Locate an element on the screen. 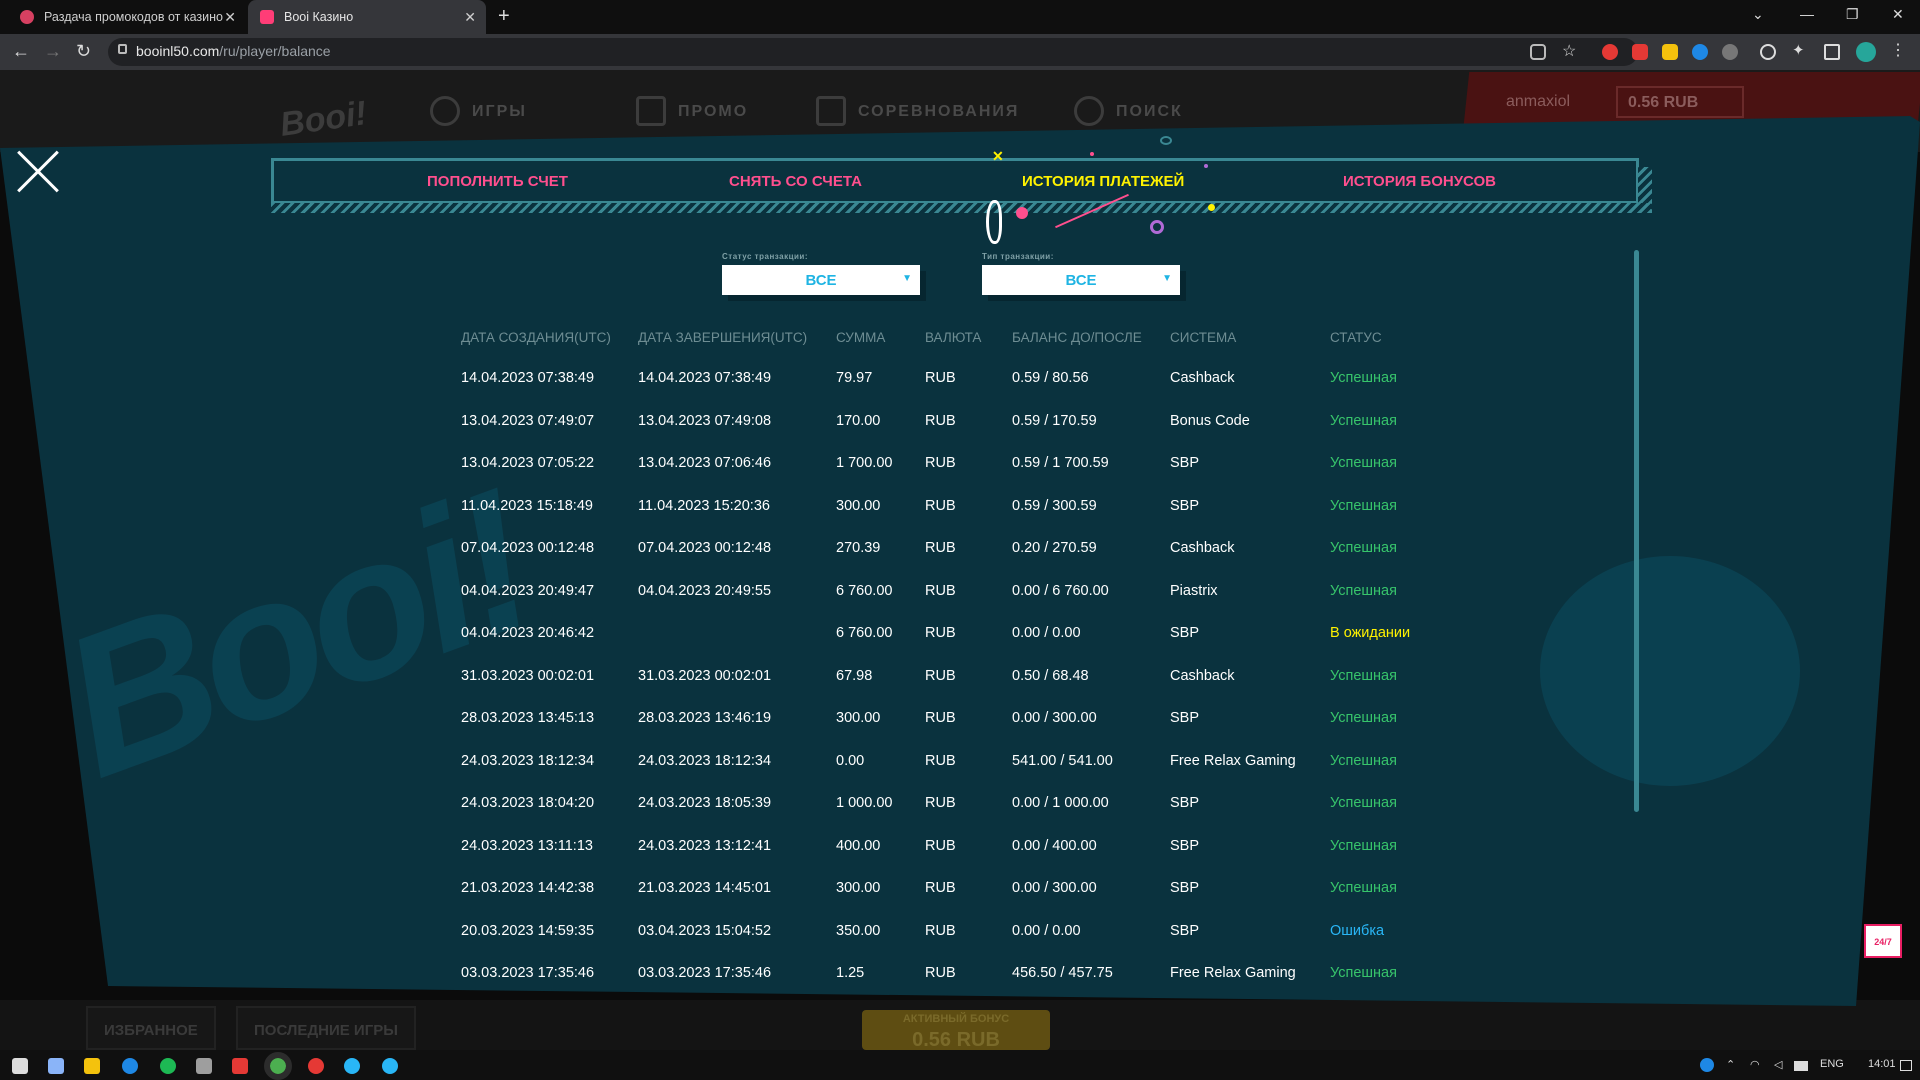 This screenshot has height=1080, width=1920. browser-tab-promocodes: Раздача промокодов от казино ✕ is located at coordinates (127, 17).